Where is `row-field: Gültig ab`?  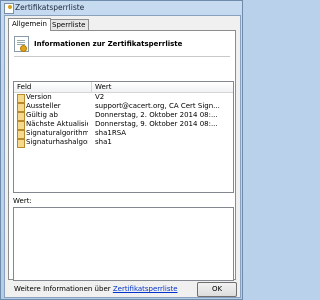 row-field: Gültig ab is located at coordinates (42, 115).